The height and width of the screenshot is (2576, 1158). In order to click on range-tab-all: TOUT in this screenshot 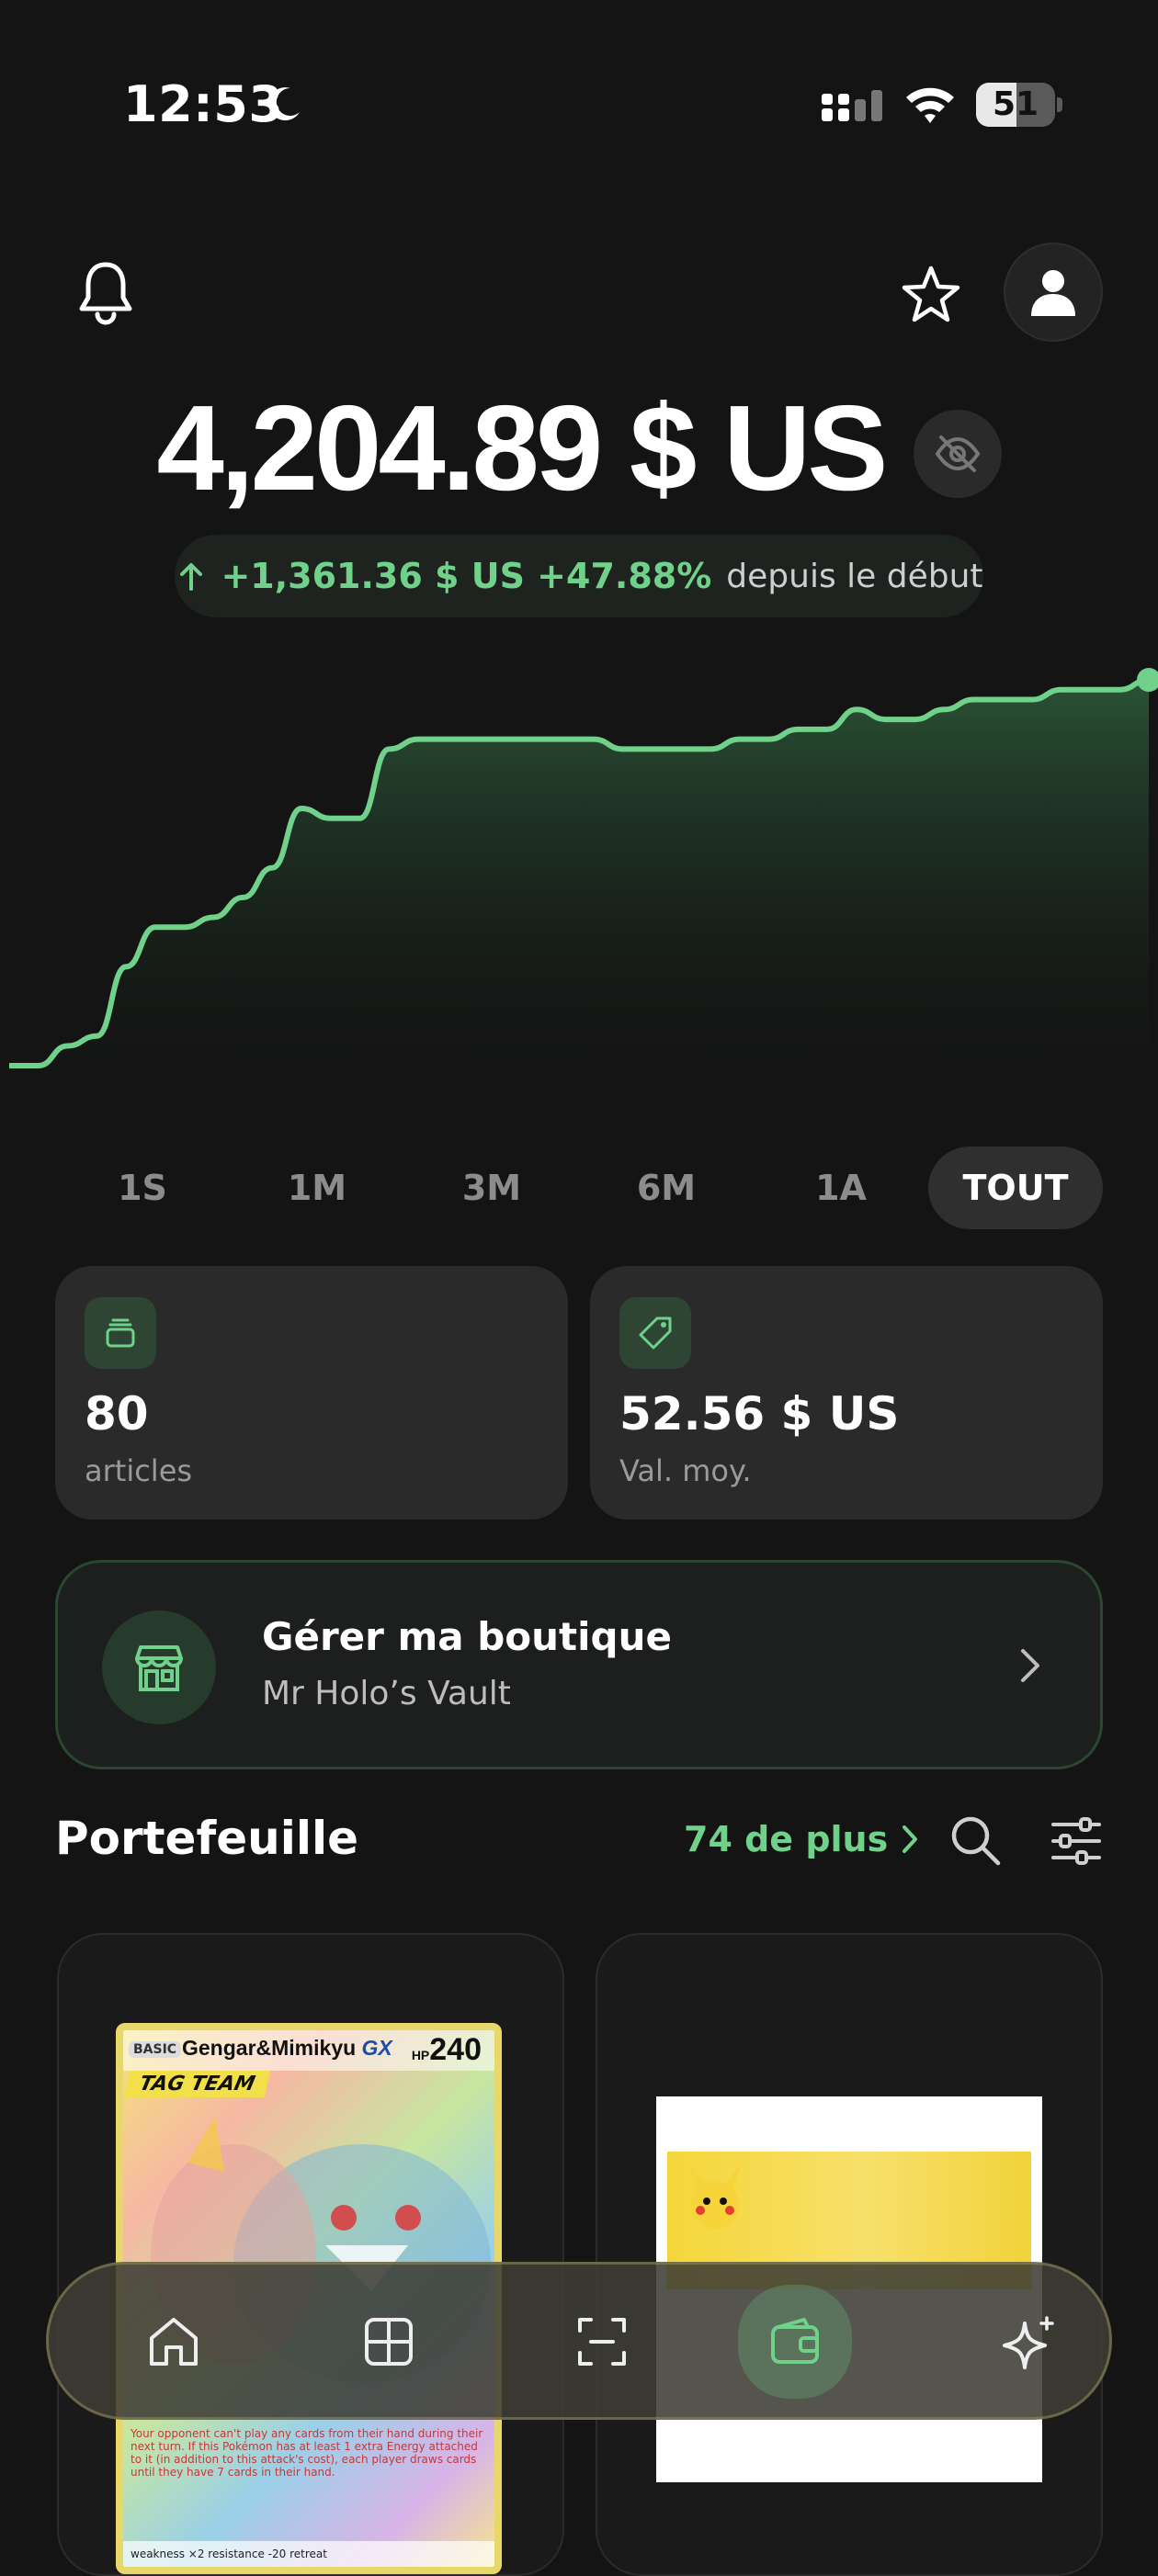, I will do `click(1015, 1188)`.